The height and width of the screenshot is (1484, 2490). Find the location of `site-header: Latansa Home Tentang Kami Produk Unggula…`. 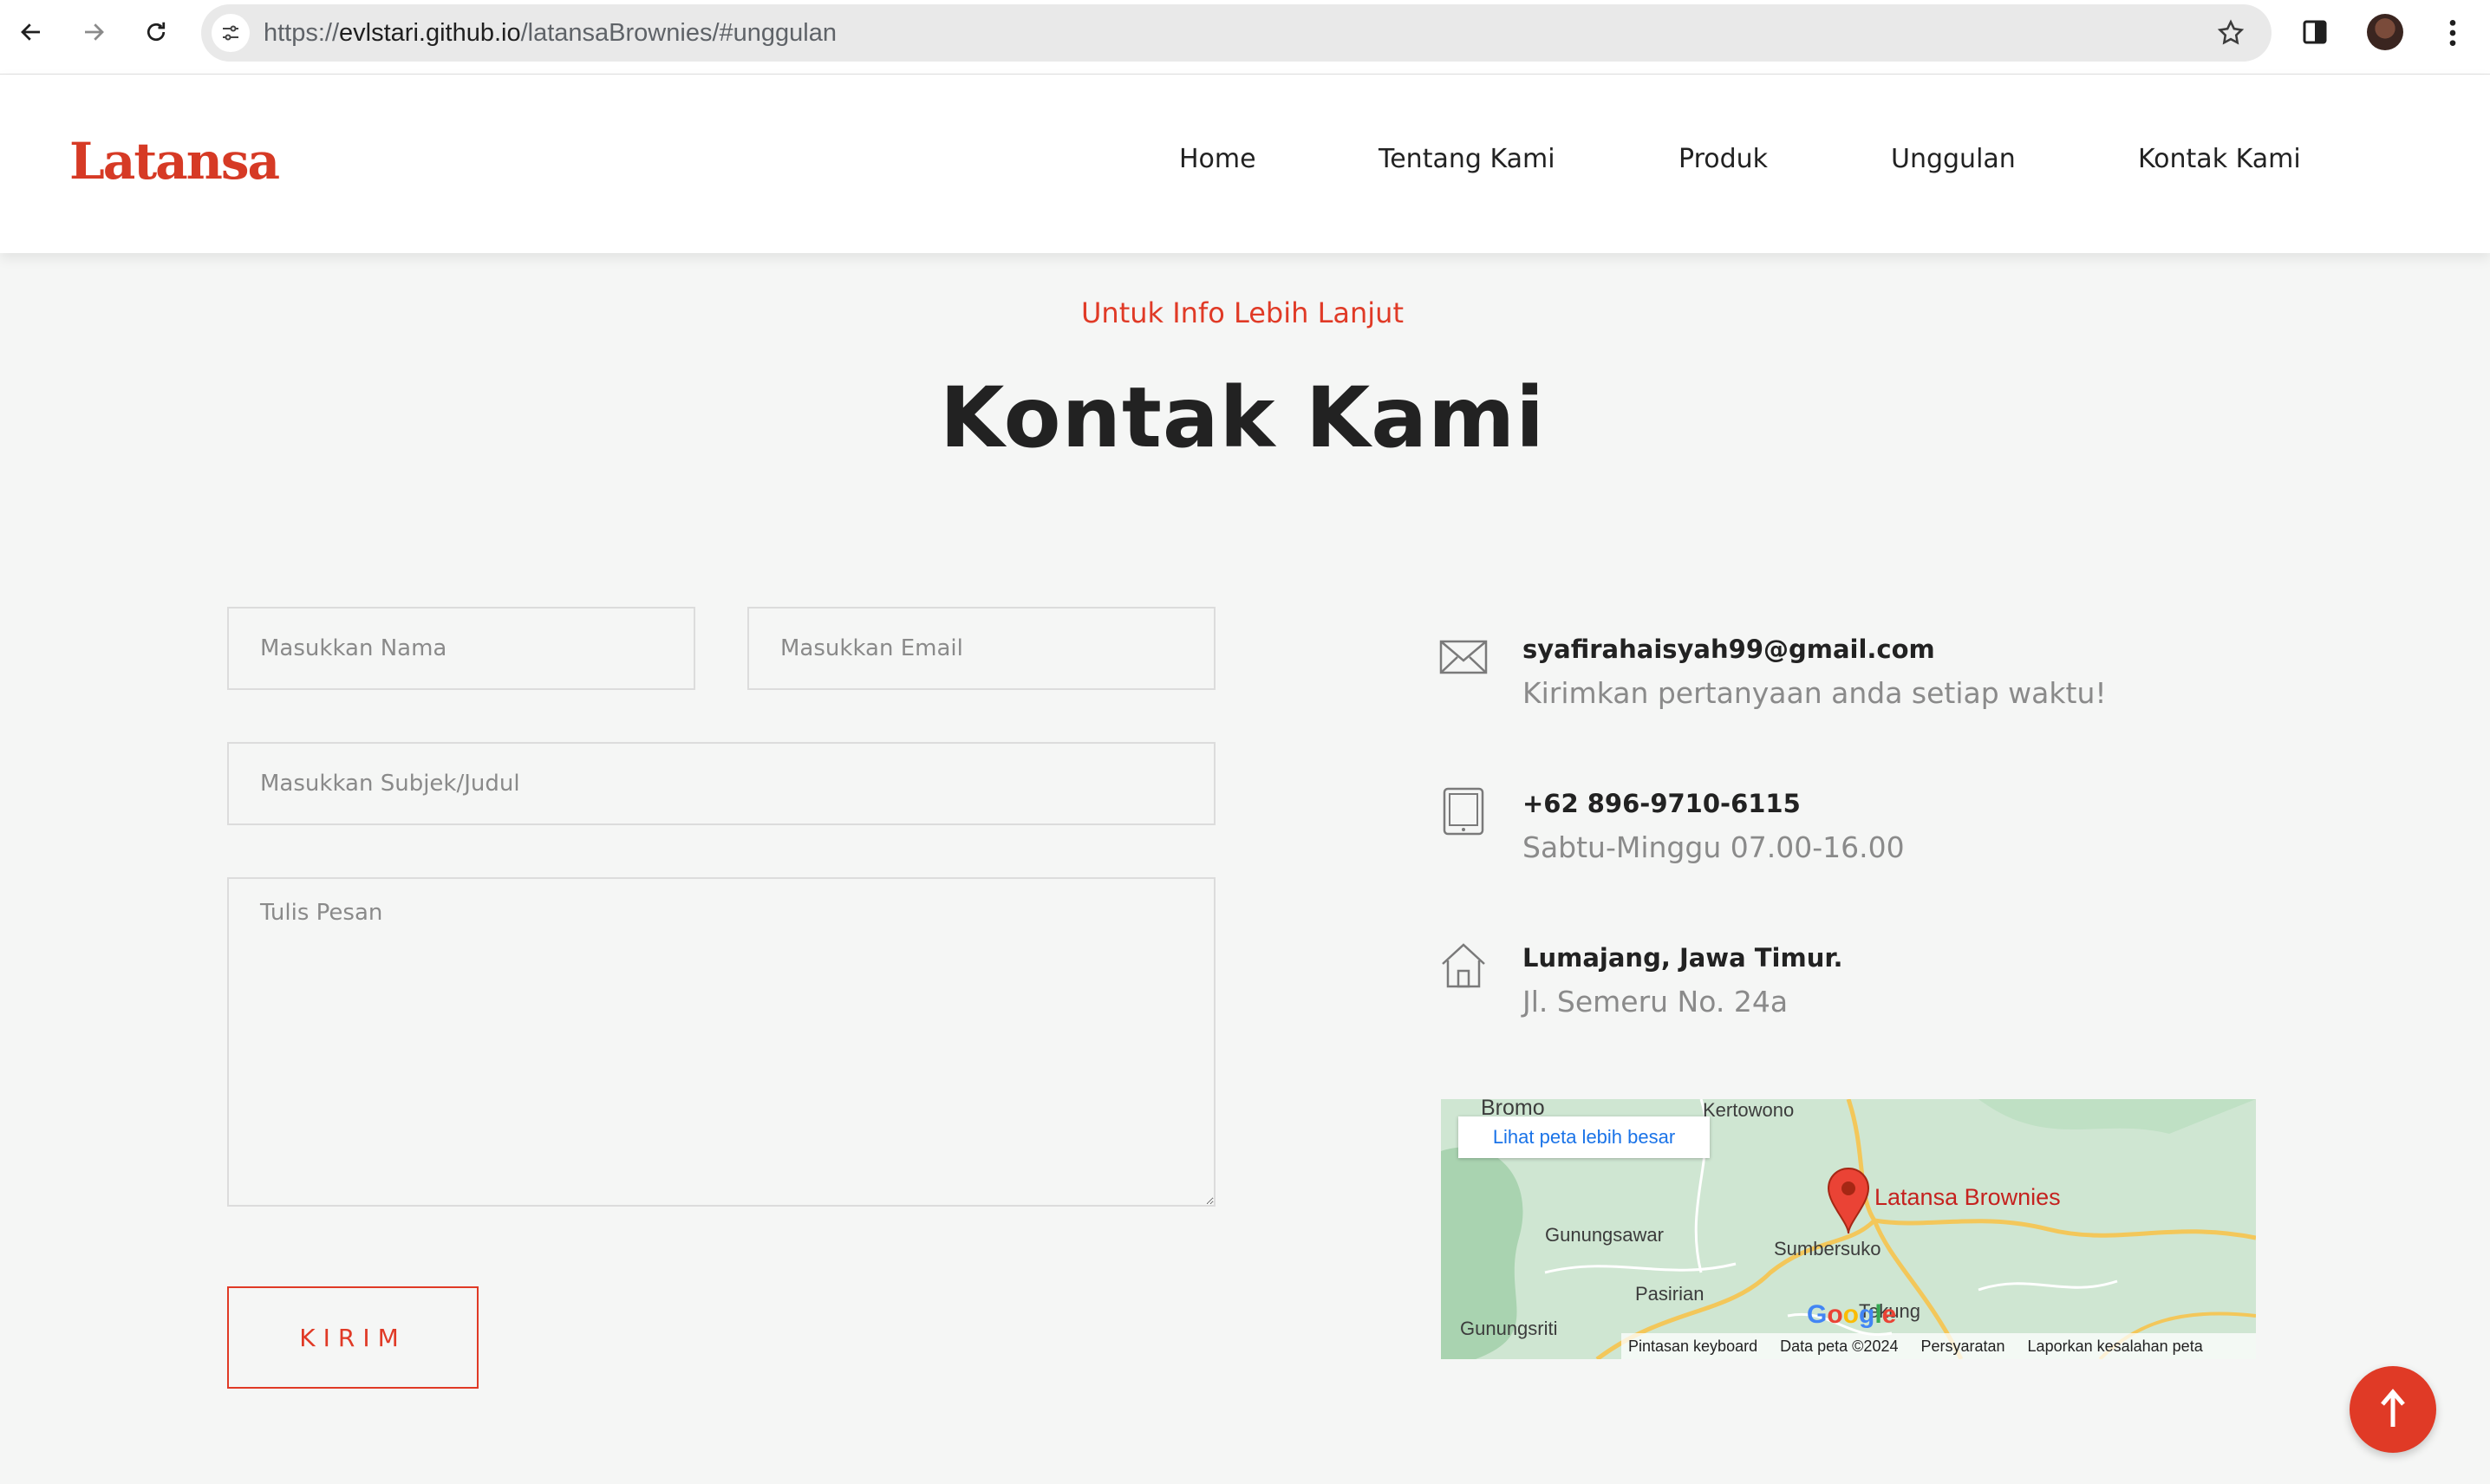

site-header: Latansa Home Tentang Kami Produk Unggula… is located at coordinates (1245, 164).